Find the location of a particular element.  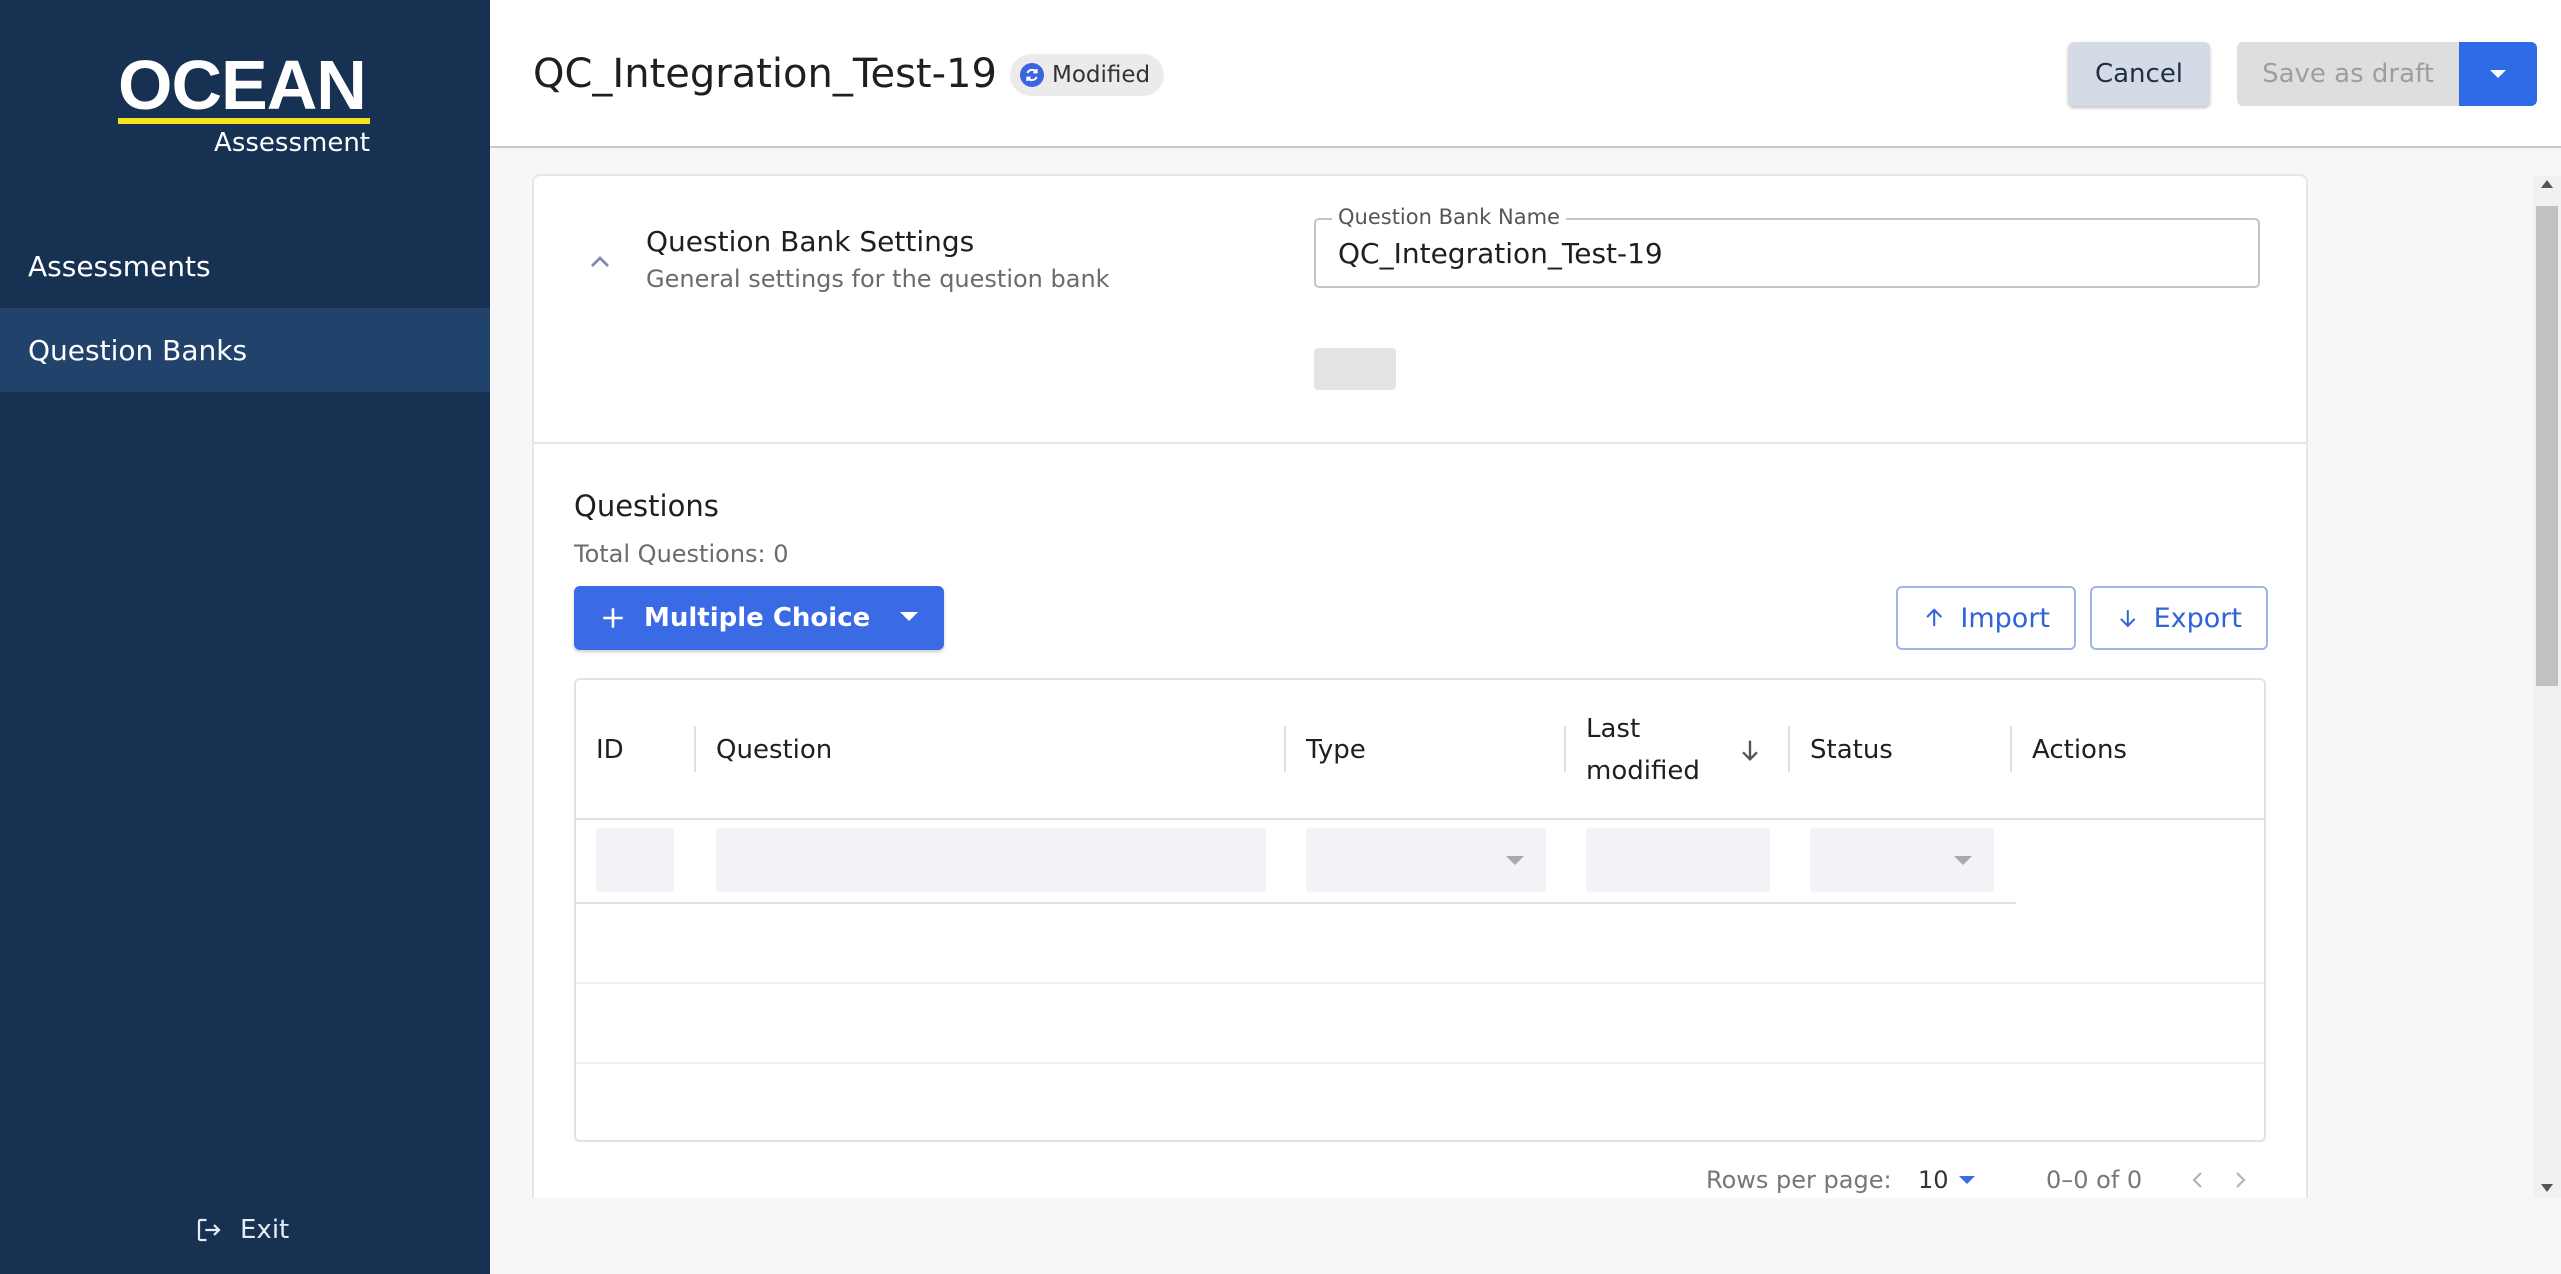

status-badge-label: Modified is located at coordinates (1101, 75).